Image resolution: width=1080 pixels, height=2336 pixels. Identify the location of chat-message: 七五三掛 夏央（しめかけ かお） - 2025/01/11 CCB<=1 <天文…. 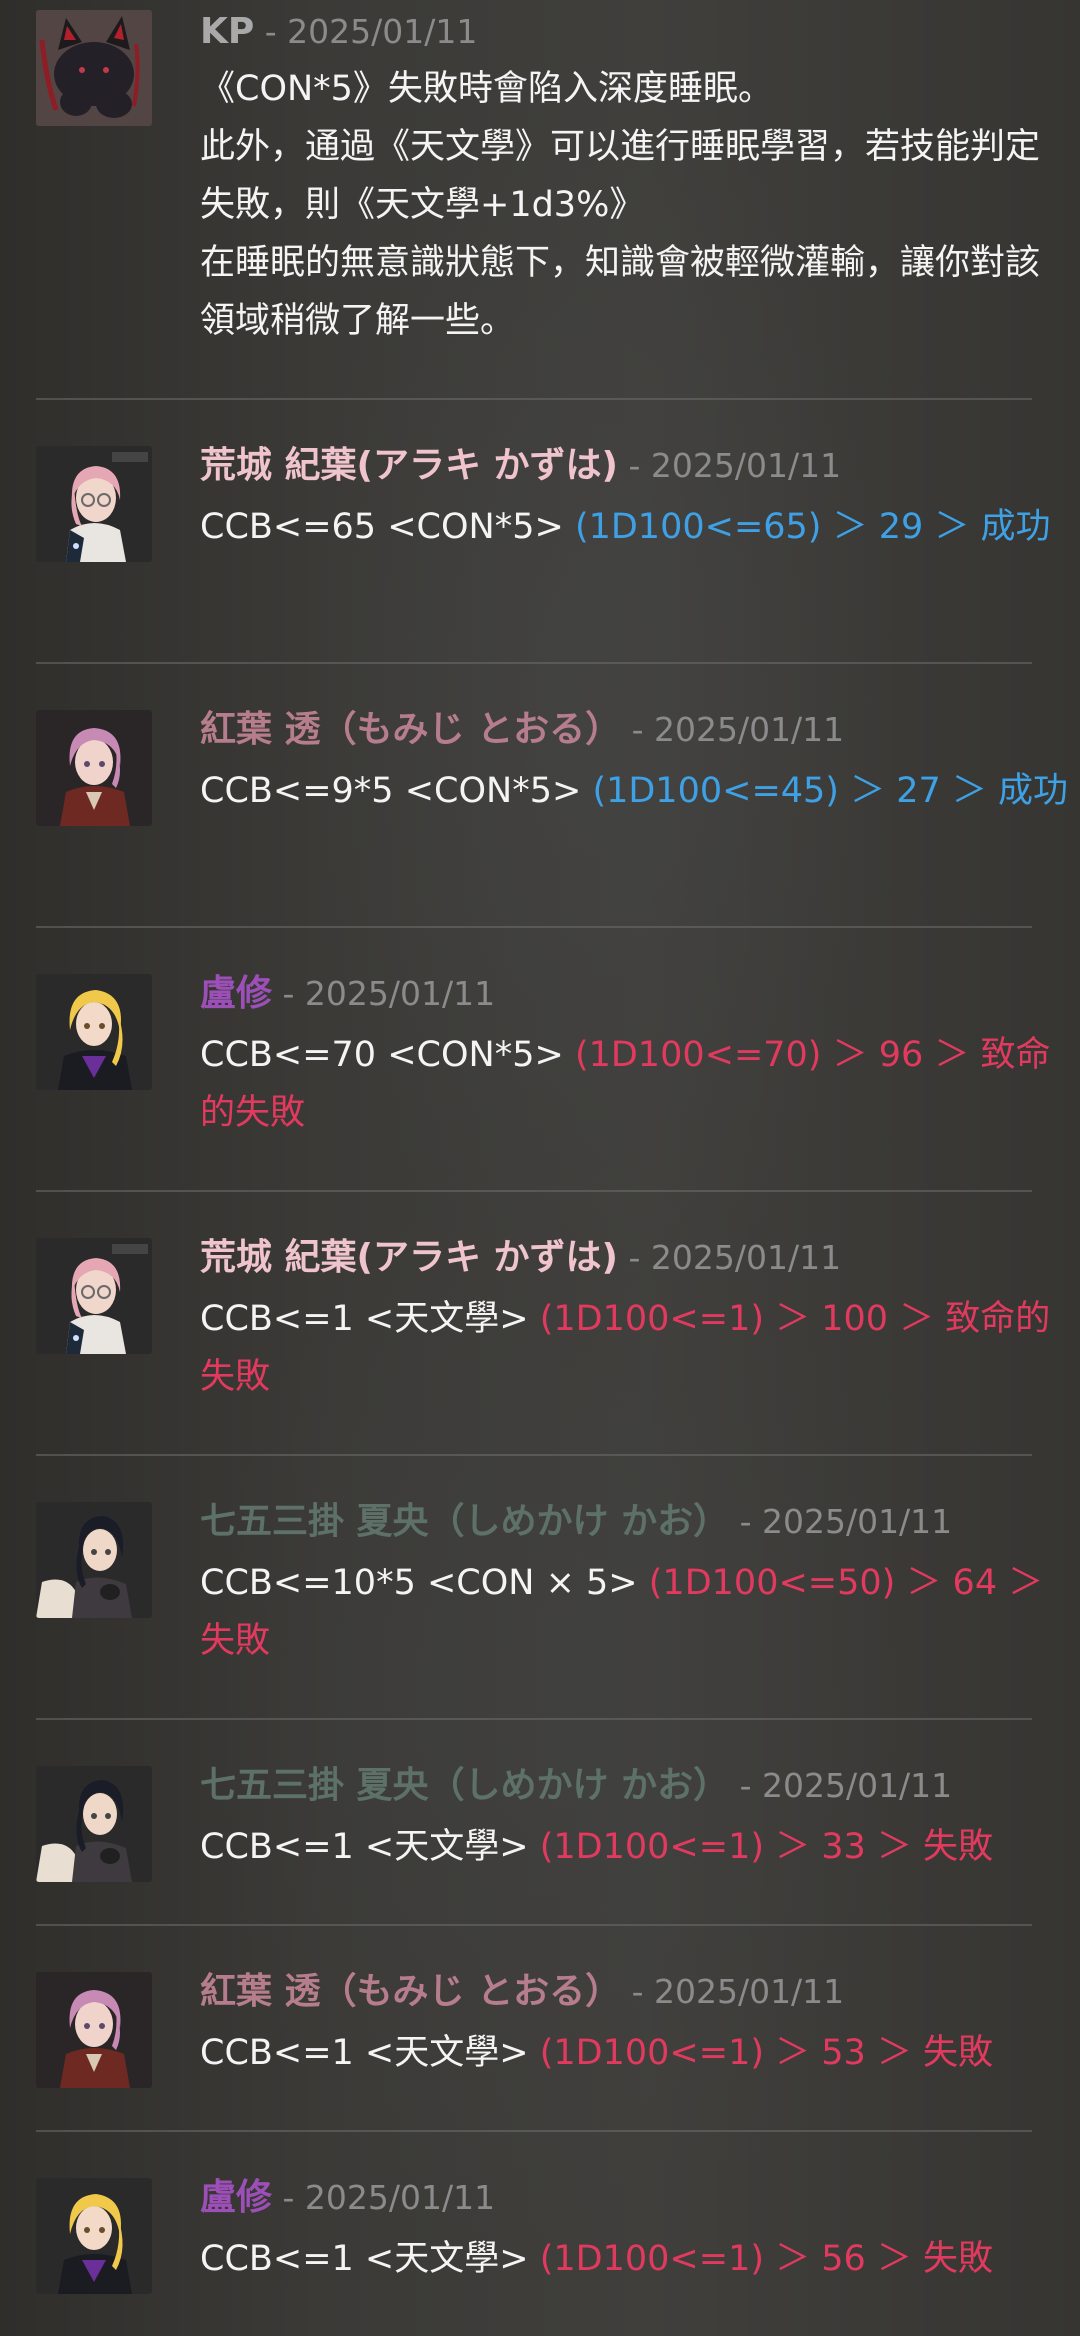
(534, 1822).